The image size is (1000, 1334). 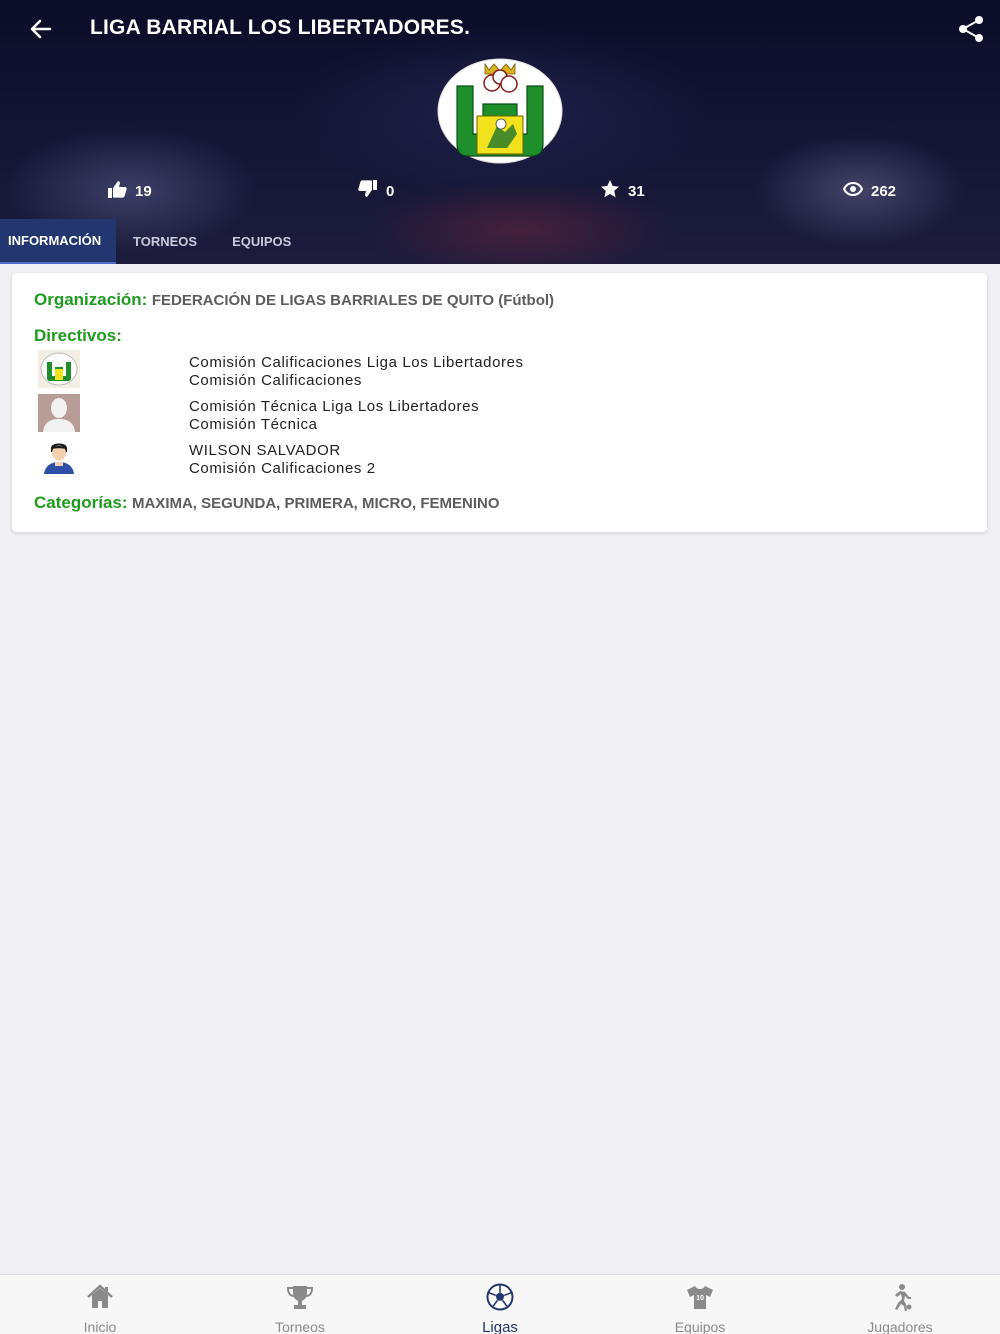 What do you see at coordinates (500, 111) in the screenshot?
I see `league-logo` at bounding box center [500, 111].